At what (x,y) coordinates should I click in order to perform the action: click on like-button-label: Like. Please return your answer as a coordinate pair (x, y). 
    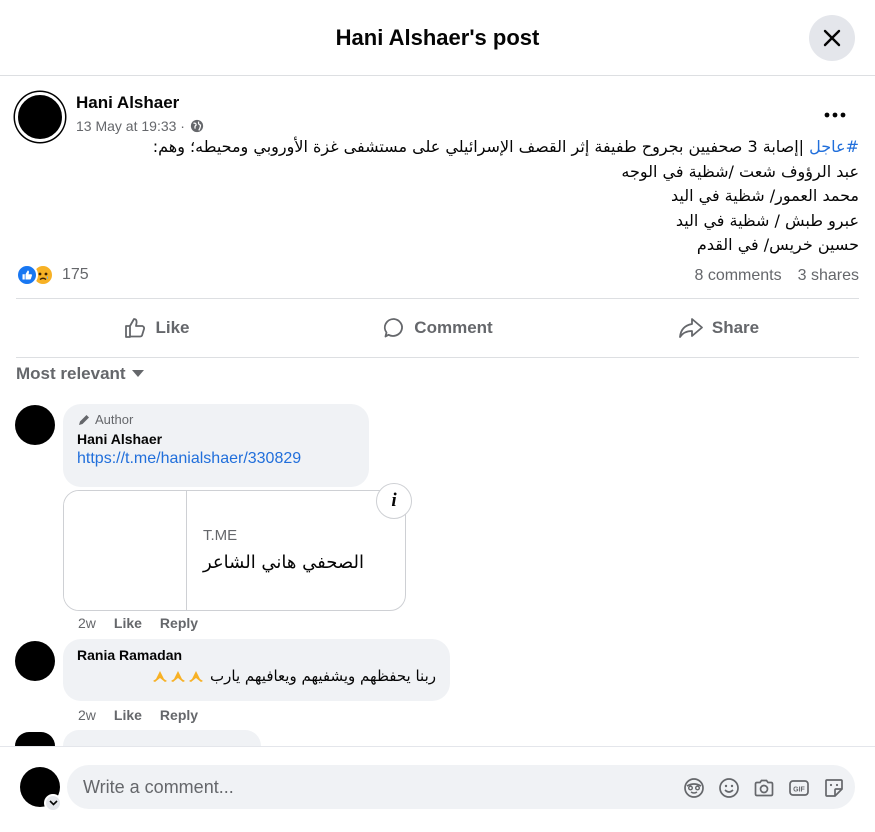
    Looking at the image, I should click on (172, 327).